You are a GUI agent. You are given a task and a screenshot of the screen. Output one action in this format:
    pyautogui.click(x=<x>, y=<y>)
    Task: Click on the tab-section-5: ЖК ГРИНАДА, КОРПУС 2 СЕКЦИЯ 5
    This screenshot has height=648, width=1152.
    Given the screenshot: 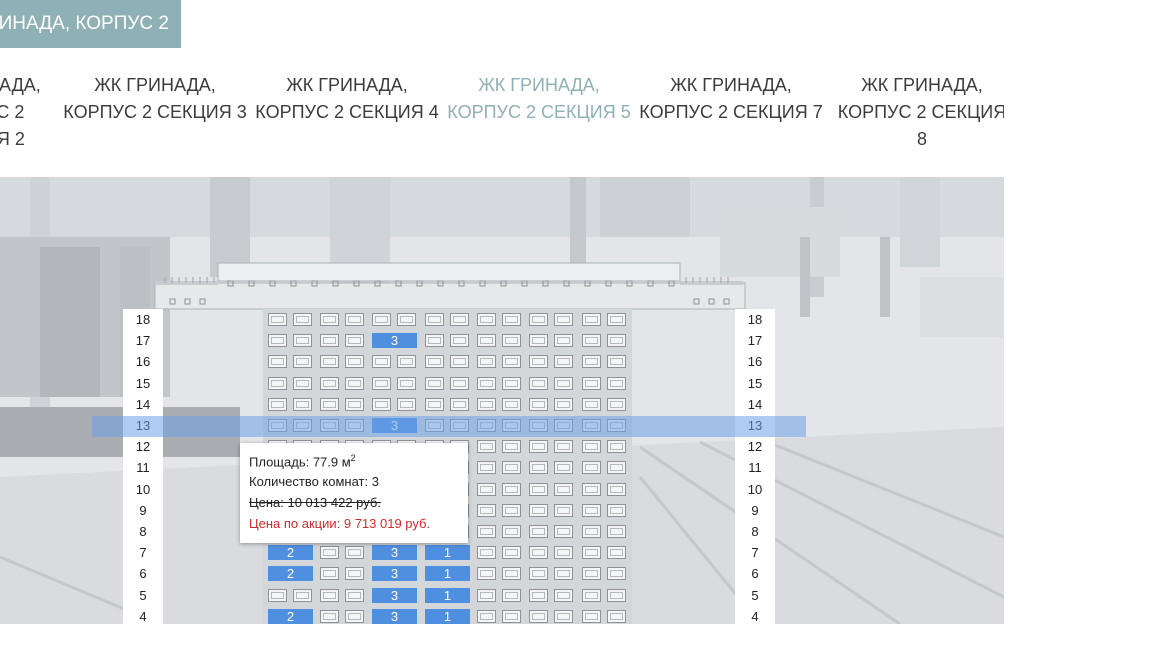 What is the action you would take?
    pyautogui.click(x=539, y=99)
    